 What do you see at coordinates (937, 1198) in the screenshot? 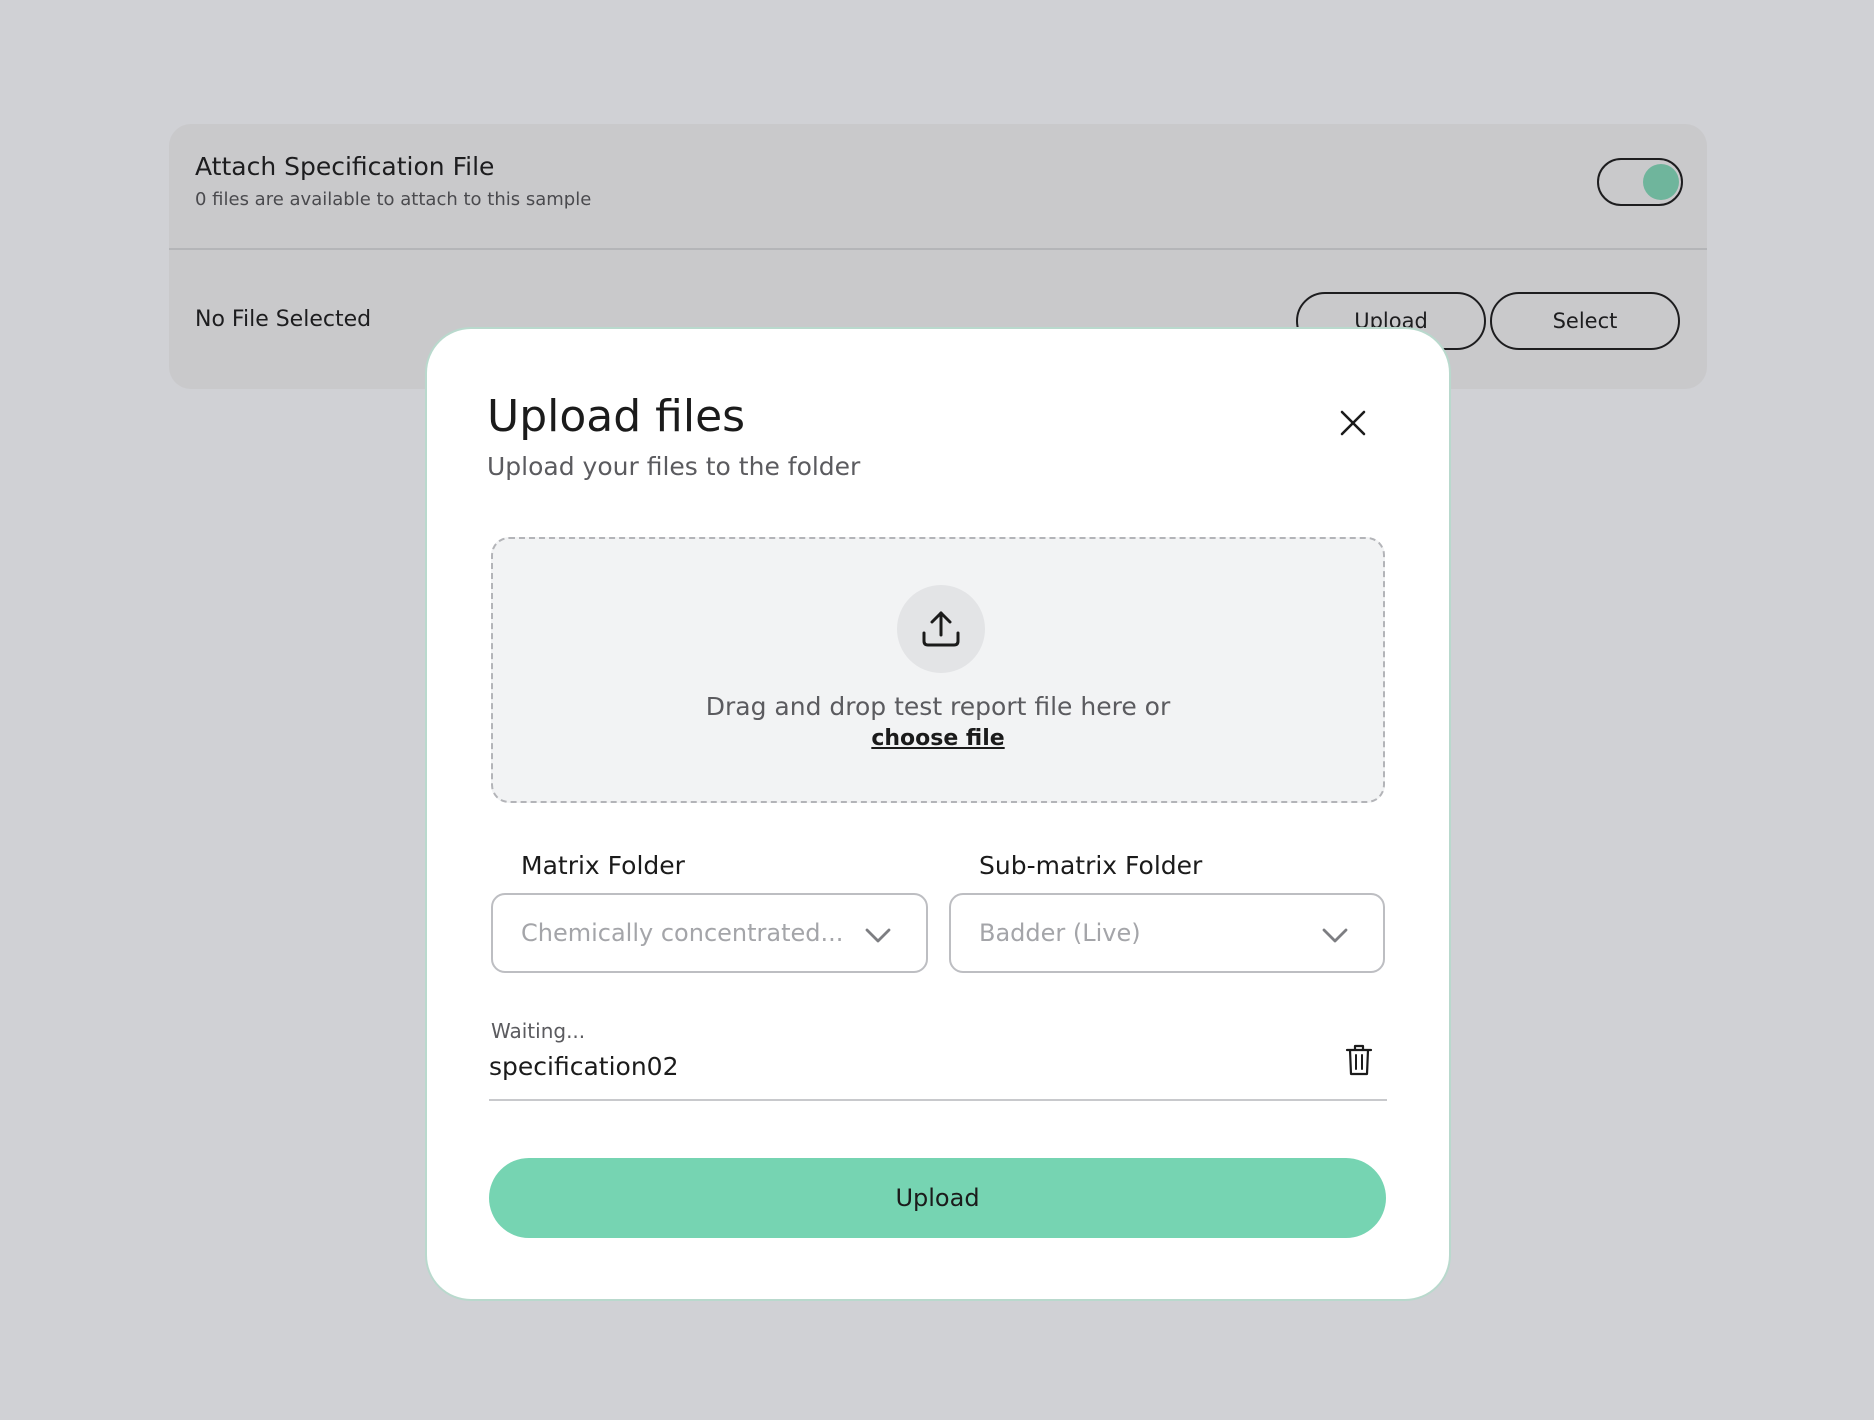
I see `upload-submit-button: Upload` at bounding box center [937, 1198].